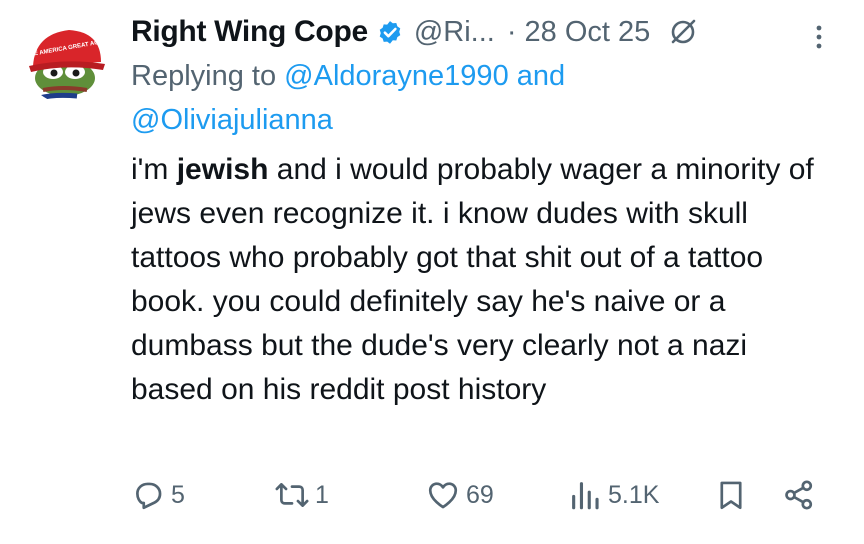 This screenshot has height=544, width=864. I want to click on like-count: 69, so click(480, 494).